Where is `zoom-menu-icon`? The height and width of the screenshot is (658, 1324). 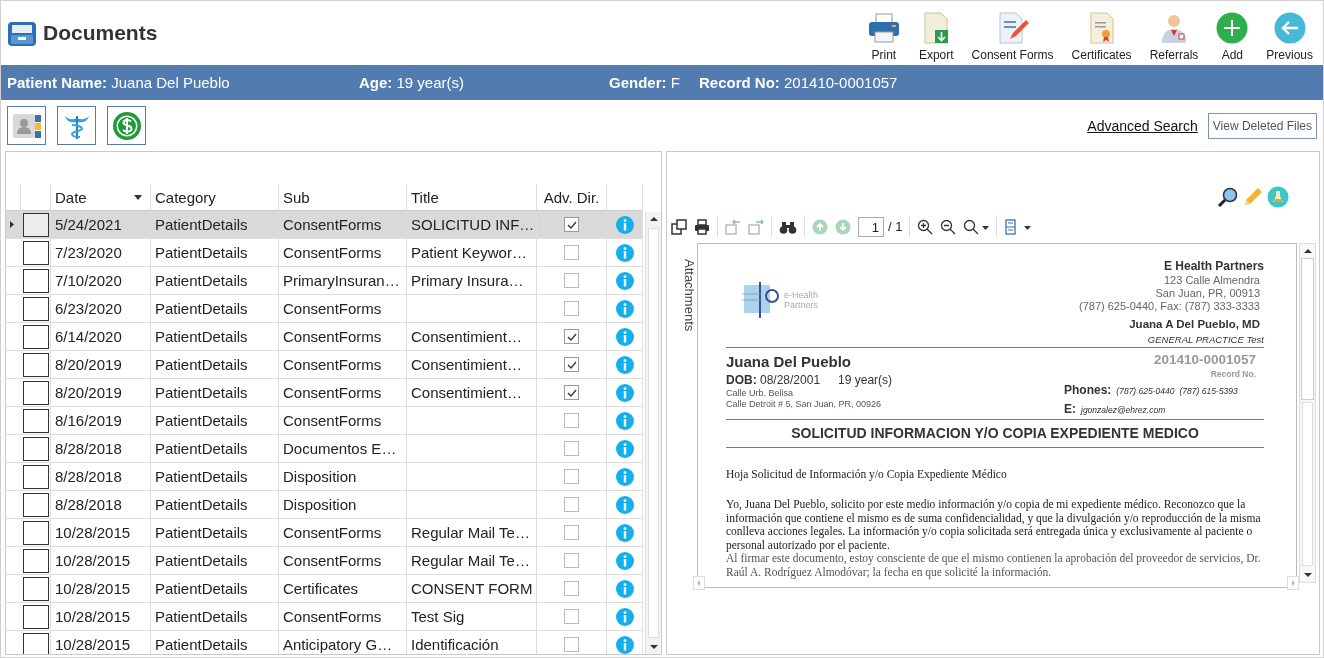
zoom-menu-icon is located at coordinates (976, 226).